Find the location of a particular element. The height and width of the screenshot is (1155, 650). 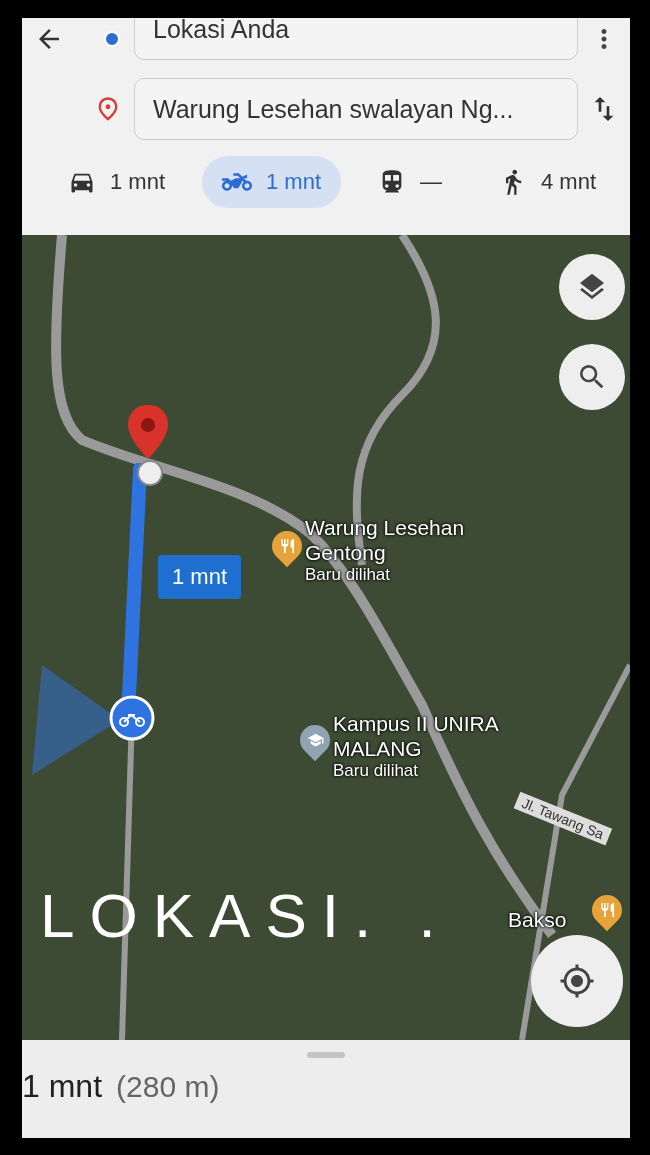

destination-marker-icon is located at coordinates (148, 446).